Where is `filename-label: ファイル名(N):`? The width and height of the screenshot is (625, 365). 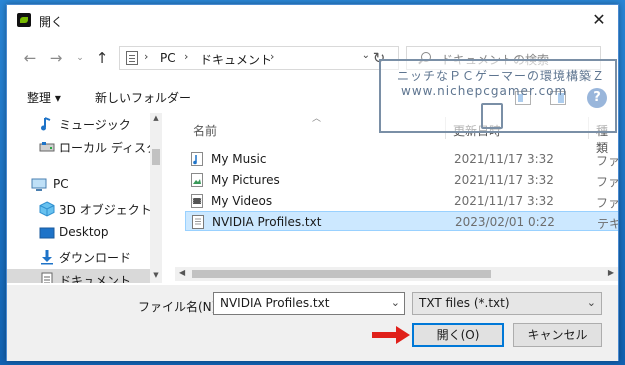
filename-label: ファイル名(N): is located at coordinates (179, 307).